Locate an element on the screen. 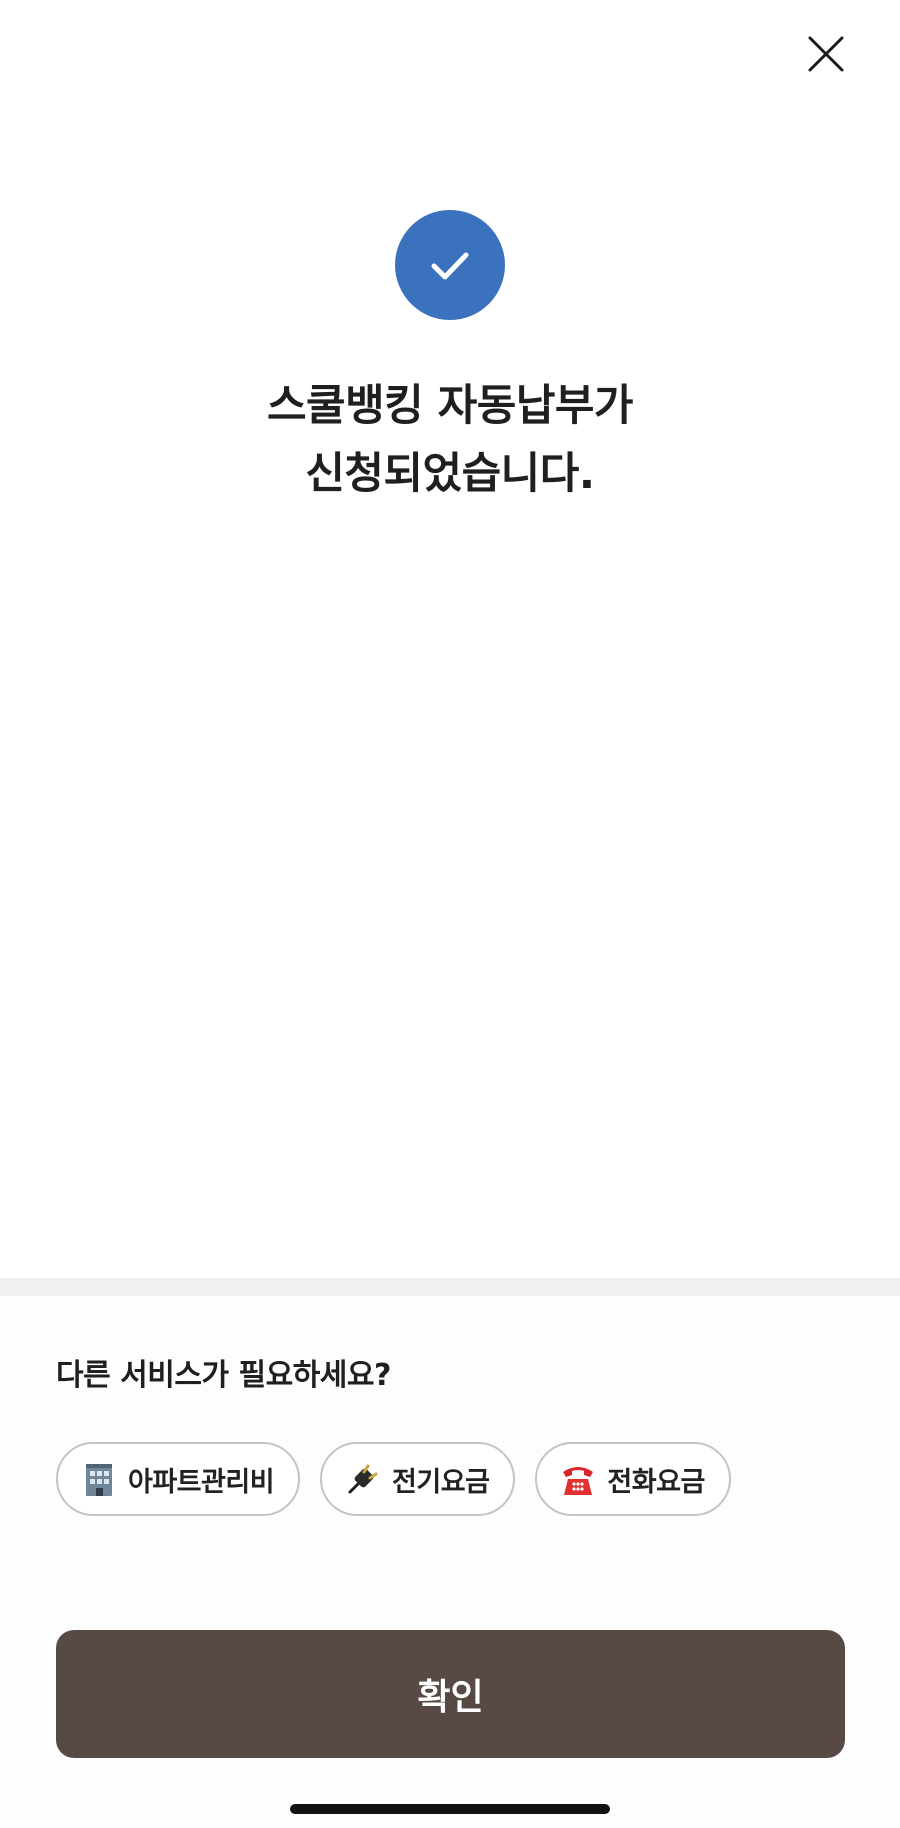  close-button is located at coordinates (826, 54).